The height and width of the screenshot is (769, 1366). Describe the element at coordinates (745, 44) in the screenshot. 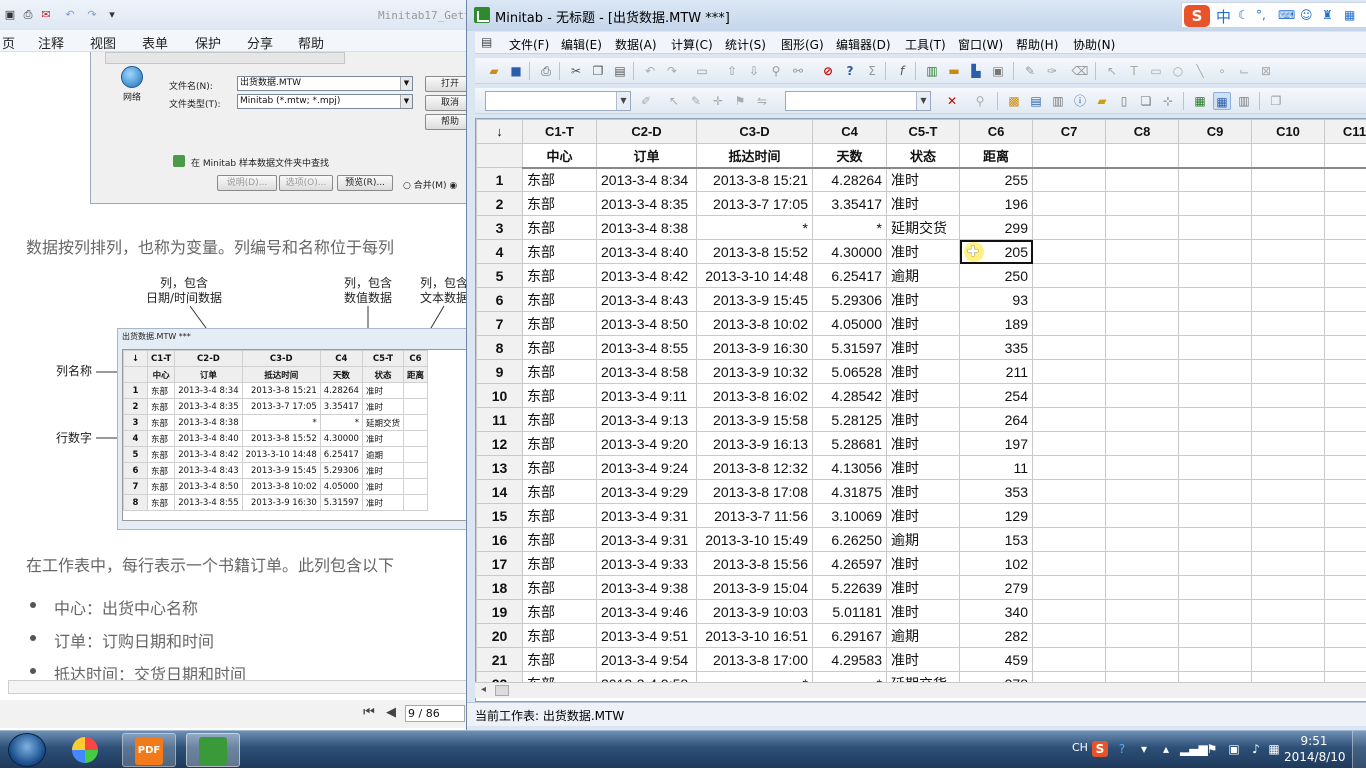

I see `menu-stat: 统计(S)` at that location.